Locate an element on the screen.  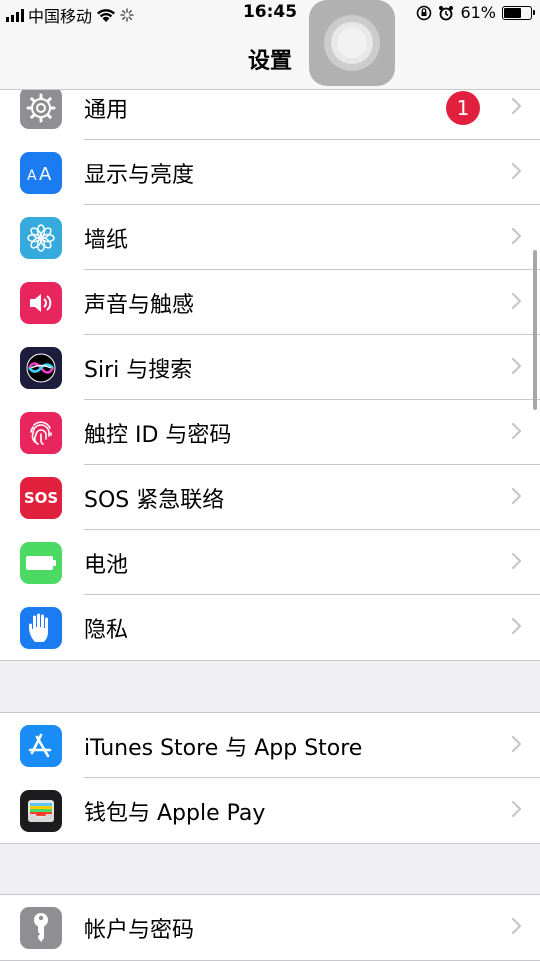
settings-row-label: SOS 紧急联络 is located at coordinates (154, 500).